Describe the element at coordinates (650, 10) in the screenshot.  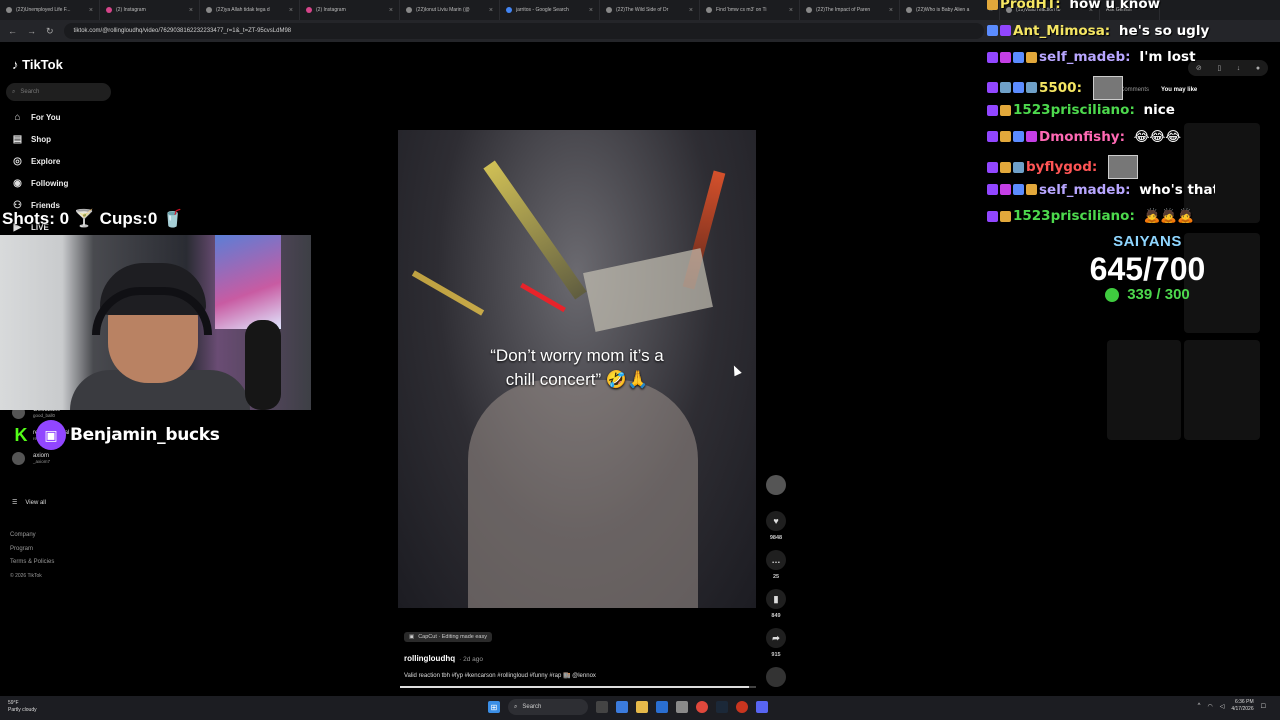
I see `browser-tab: (22)The Wild Side of Dr ×` at that location.